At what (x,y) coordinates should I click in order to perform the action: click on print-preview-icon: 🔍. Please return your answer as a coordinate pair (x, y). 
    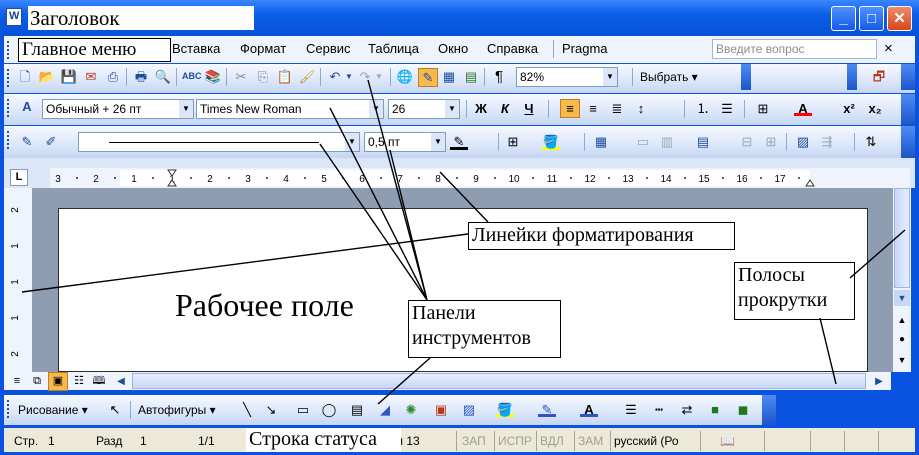
    Looking at the image, I should click on (163, 76).